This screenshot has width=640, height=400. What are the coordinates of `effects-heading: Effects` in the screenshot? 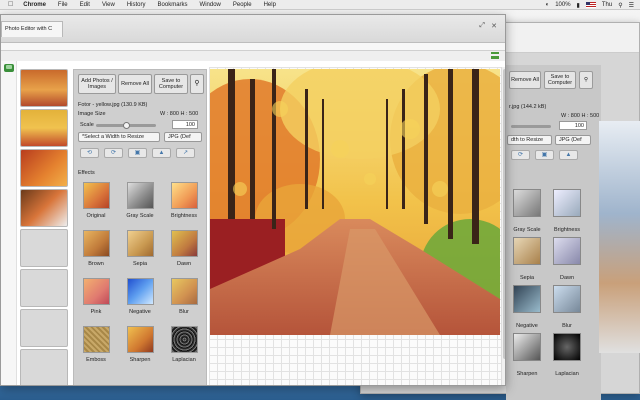 It's located at (86, 173).